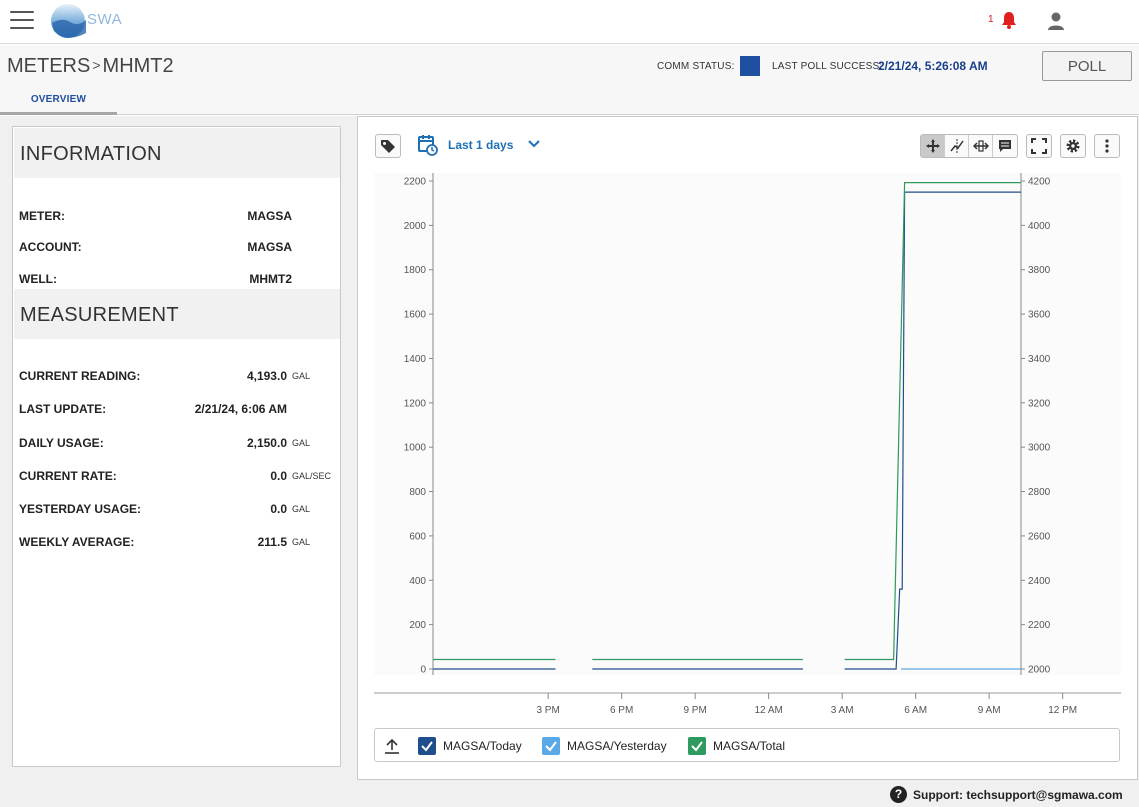  Describe the element at coordinates (266, 376) in the screenshot. I see `current-reading-value: 4,193.0` at that location.